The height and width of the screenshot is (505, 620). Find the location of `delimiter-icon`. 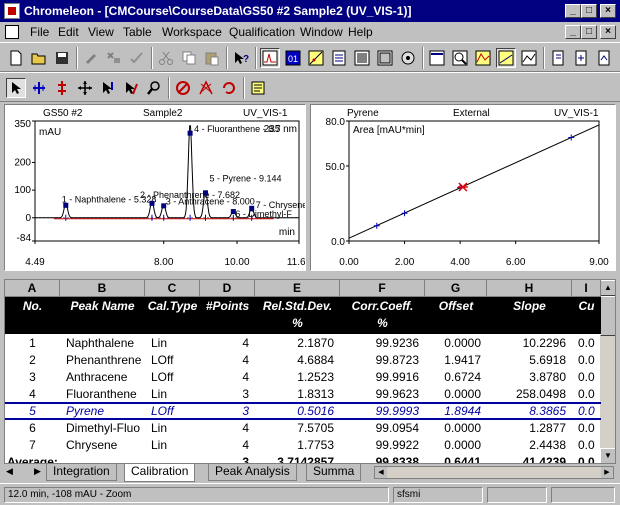

delimiter-icon is located at coordinates (131, 88).